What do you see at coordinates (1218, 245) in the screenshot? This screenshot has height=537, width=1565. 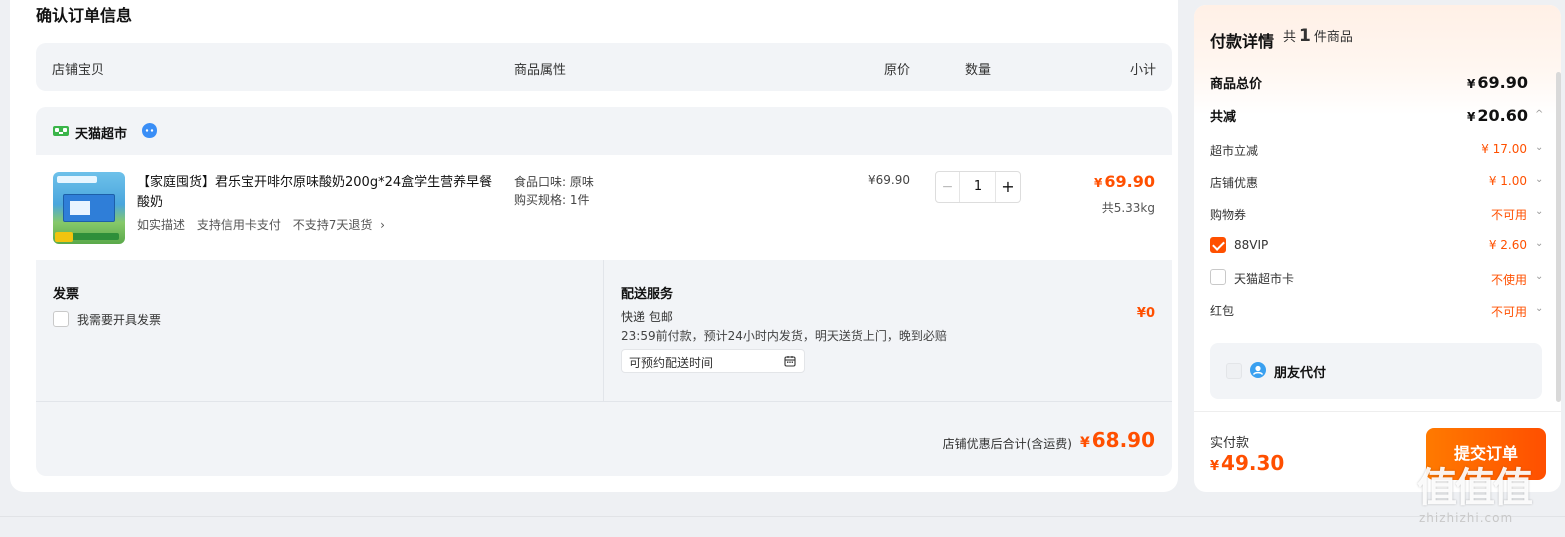 I see `vip-checkbox` at bounding box center [1218, 245].